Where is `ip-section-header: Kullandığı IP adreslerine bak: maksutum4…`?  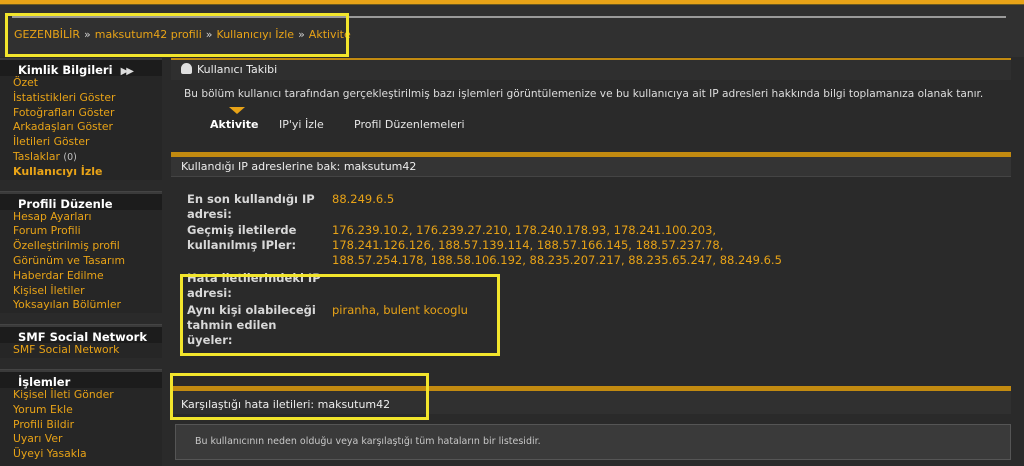 ip-section-header: Kullandığı IP adreslerine bak: maksutum4… is located at coordinates (591, 167).